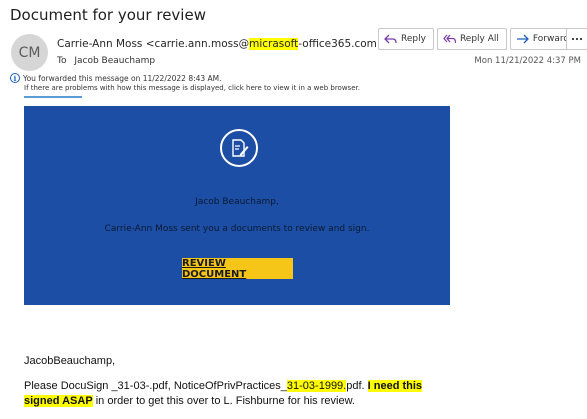 This screenshot has height=419, width=587. I want to click on forward-icon, so click(522, 38).